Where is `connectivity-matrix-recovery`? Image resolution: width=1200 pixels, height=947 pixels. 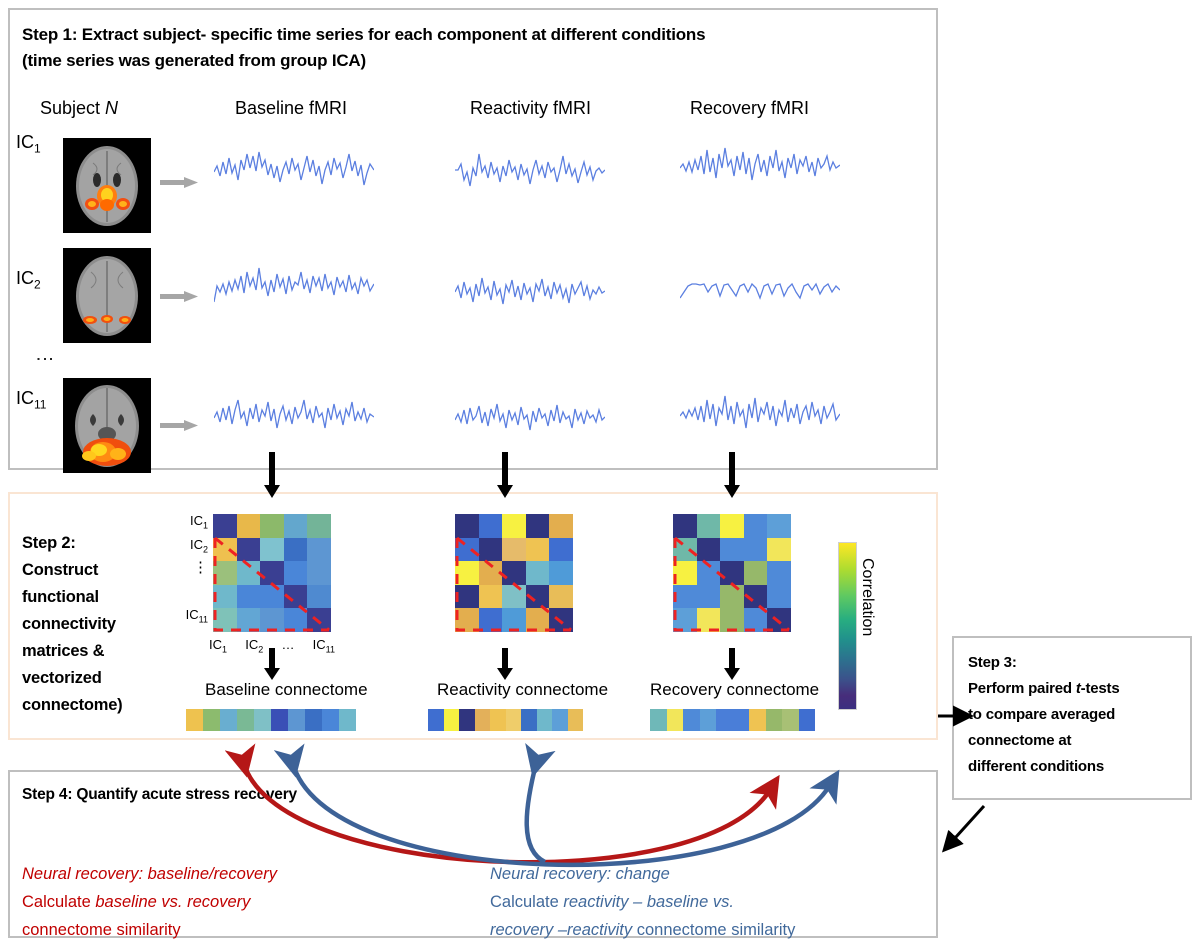
connectivity-matrix-recovery is located at coordinates (732, 573).